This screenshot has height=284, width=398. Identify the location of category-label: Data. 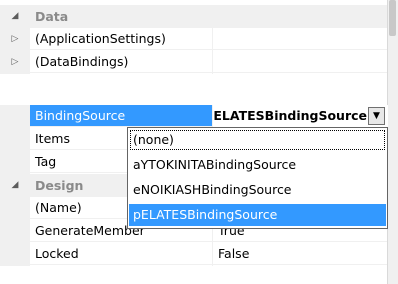
(52, 16).